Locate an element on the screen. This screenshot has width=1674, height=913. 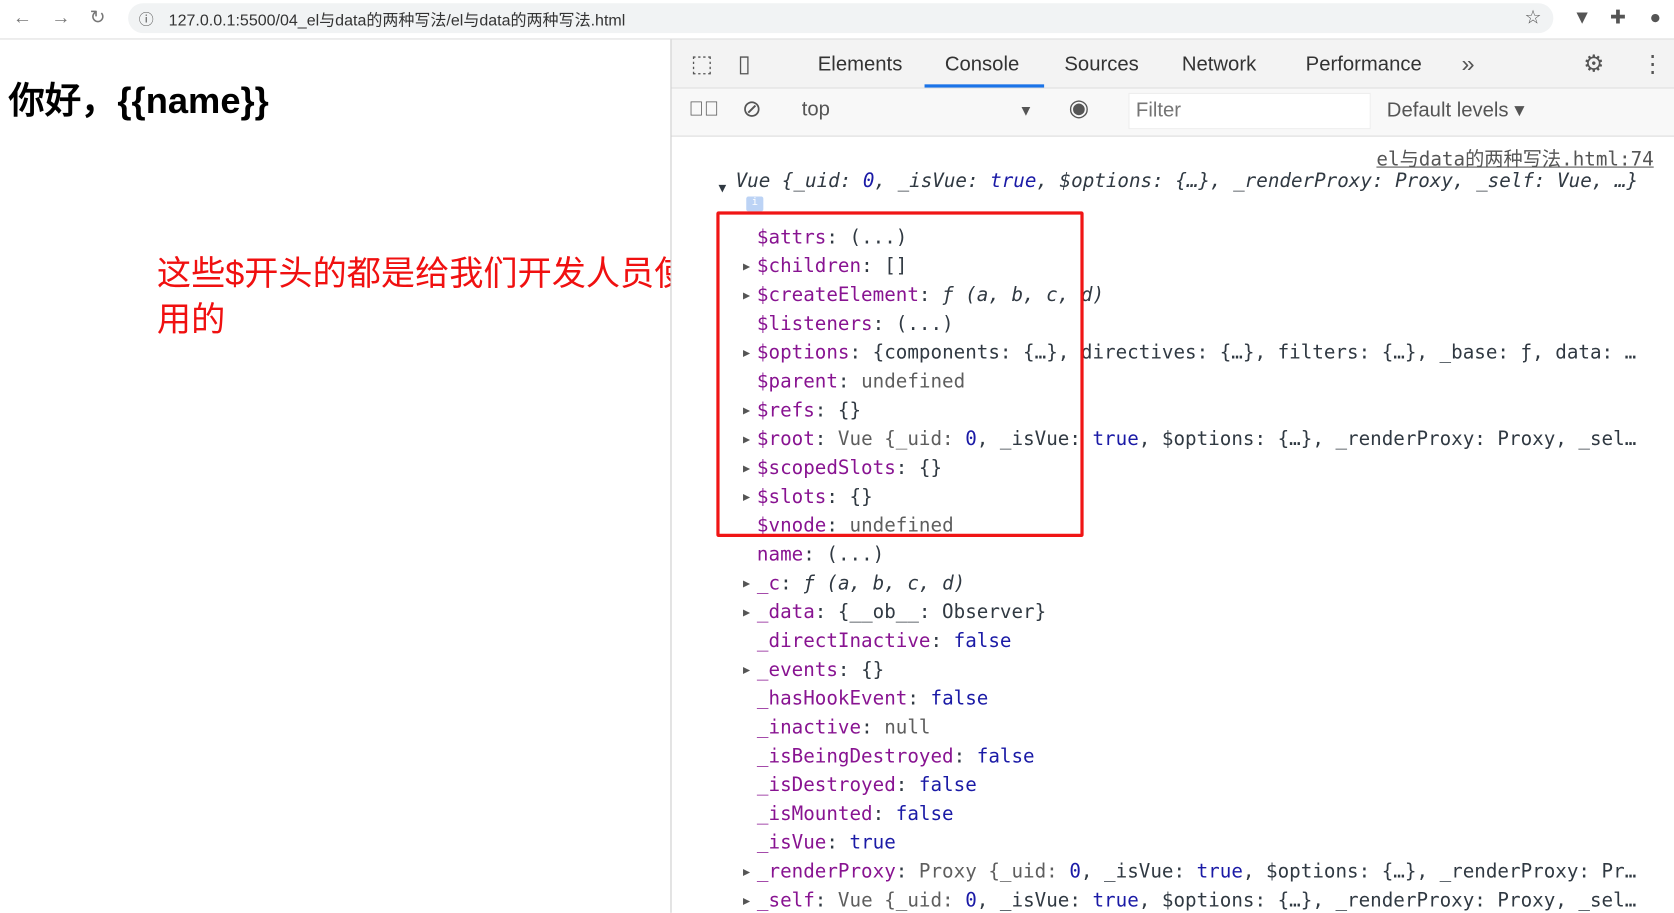
log-levels-dropdown: Default levels ▾ is located at coordinates (1456, 110).